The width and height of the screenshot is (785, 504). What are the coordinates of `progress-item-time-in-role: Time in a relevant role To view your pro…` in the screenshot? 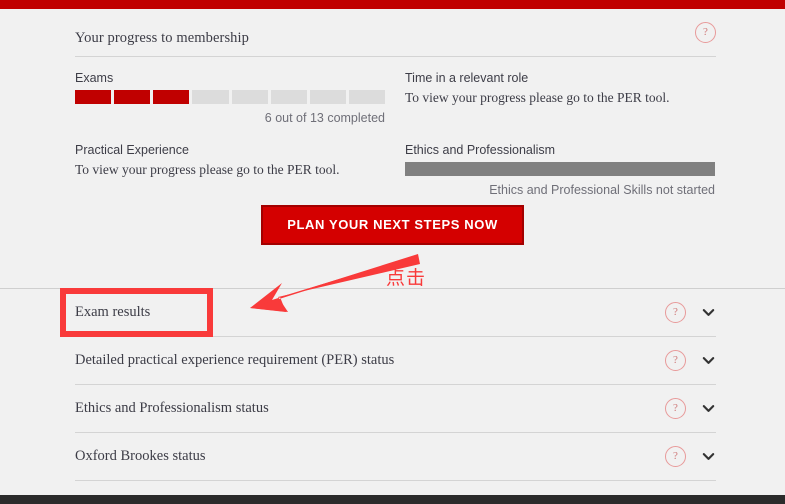 It's located at (560, 98).